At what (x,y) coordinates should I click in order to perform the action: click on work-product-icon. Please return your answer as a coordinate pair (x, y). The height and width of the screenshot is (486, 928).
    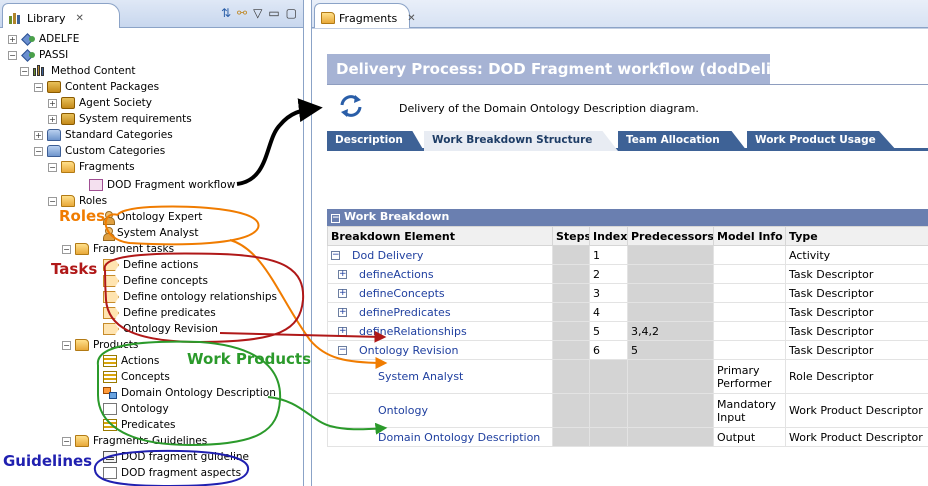
    Looking at the image, I should click on (110, 377).